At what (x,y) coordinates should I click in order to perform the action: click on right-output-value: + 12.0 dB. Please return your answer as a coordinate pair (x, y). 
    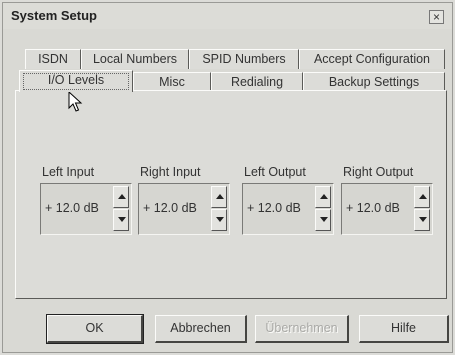
    Looking at the image, I should click on (373, 208).